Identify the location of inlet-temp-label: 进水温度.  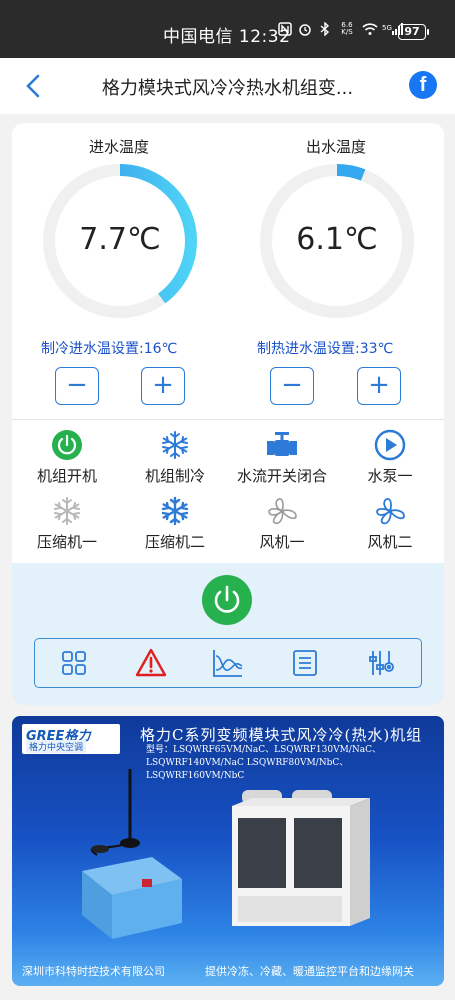
(118, 147).